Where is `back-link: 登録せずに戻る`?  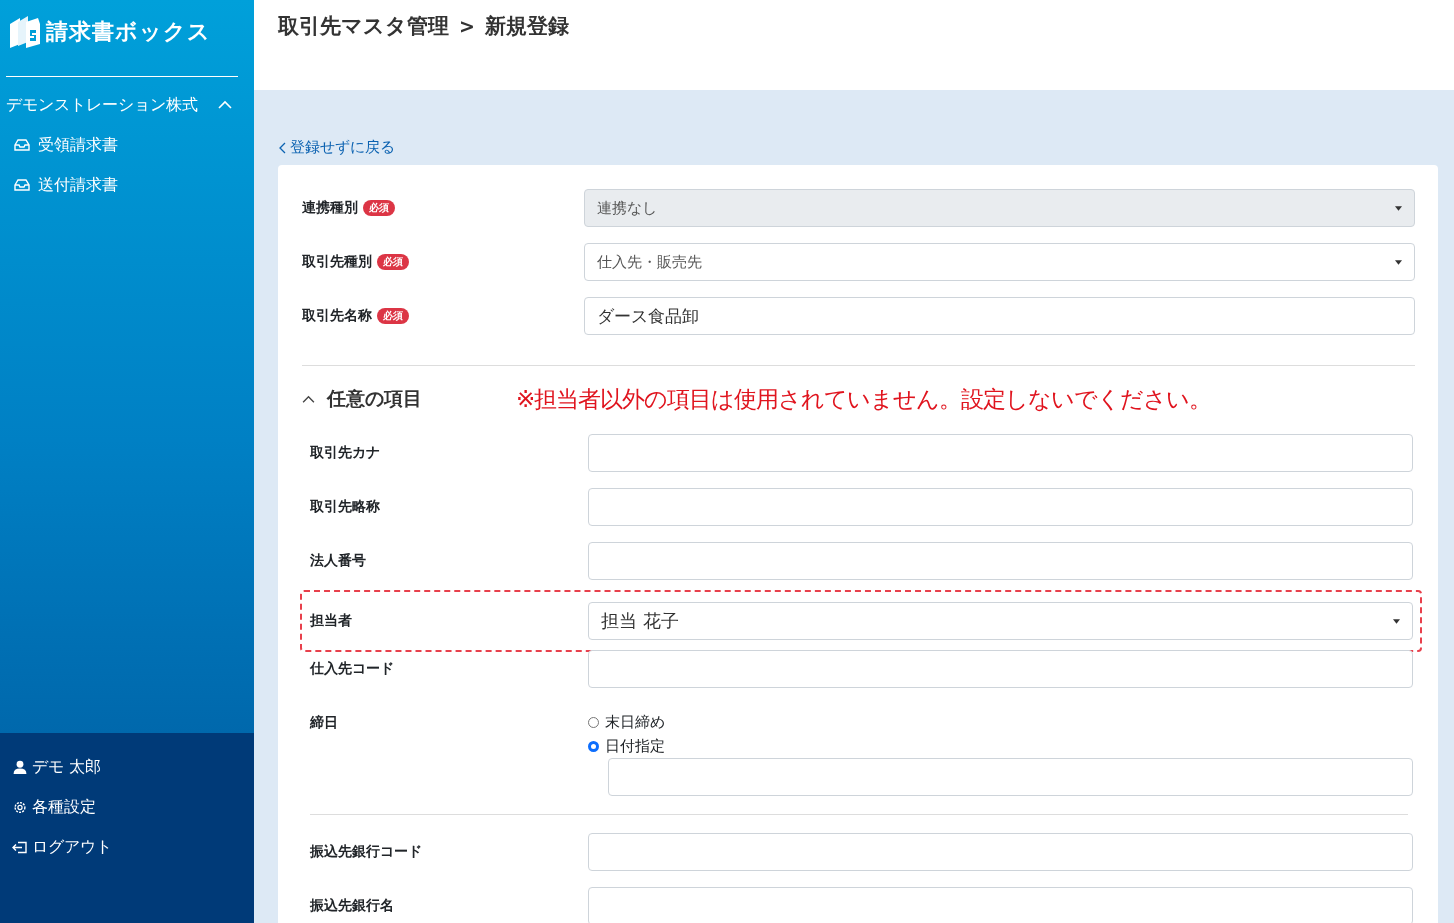
back-link: 登録せずに戻る is located at coordinates (336, 147).